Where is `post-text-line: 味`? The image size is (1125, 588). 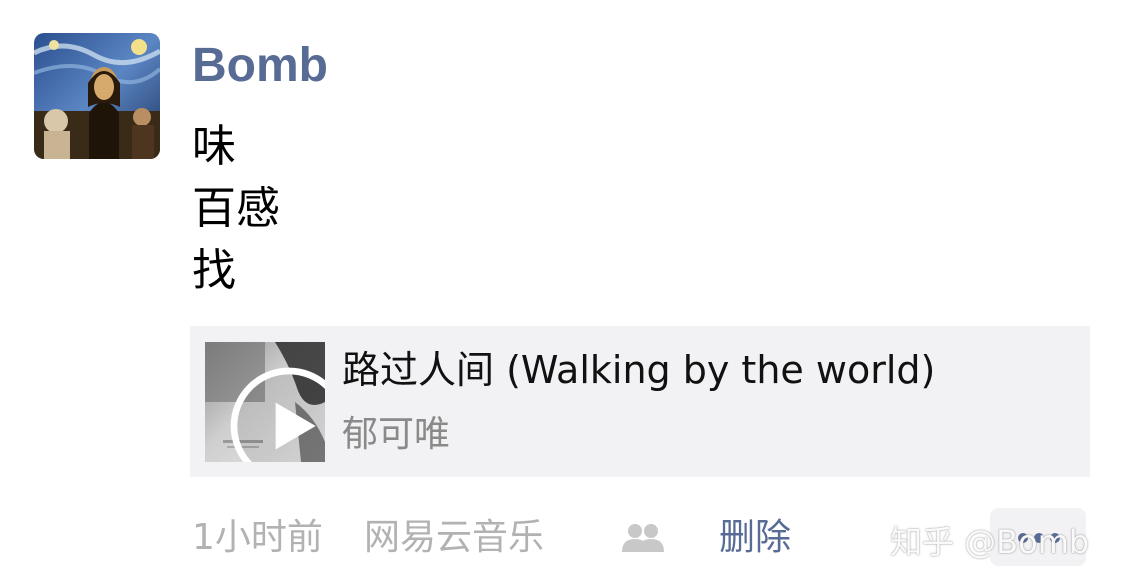
post-text-line: 味 is located at coordinates (214, 146).